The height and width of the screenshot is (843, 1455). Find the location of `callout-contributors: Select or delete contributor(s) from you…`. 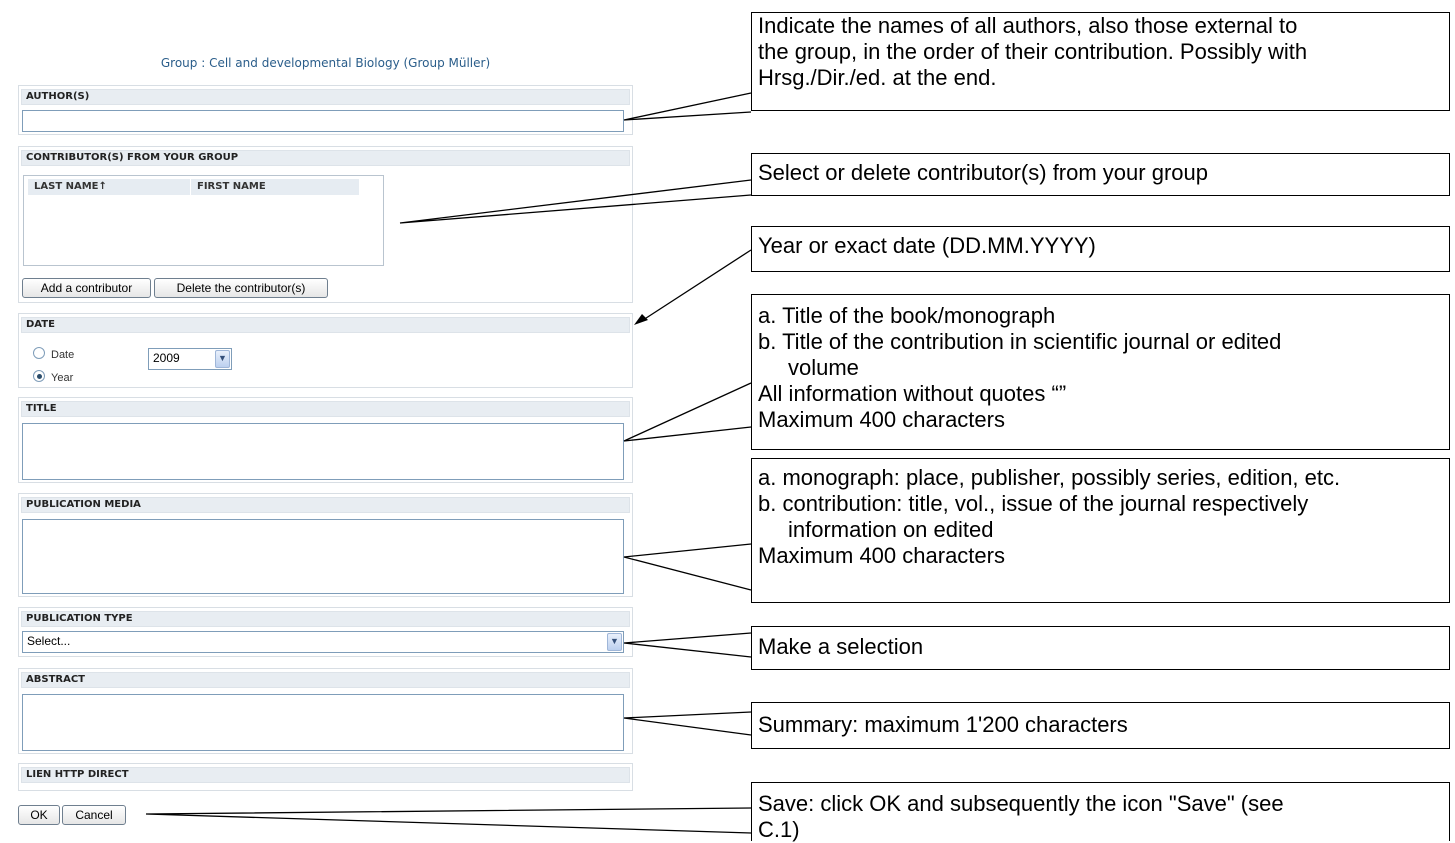

callout-contributors: Select or delete contributor(s) from you… is located at coordinates (1100, 174).